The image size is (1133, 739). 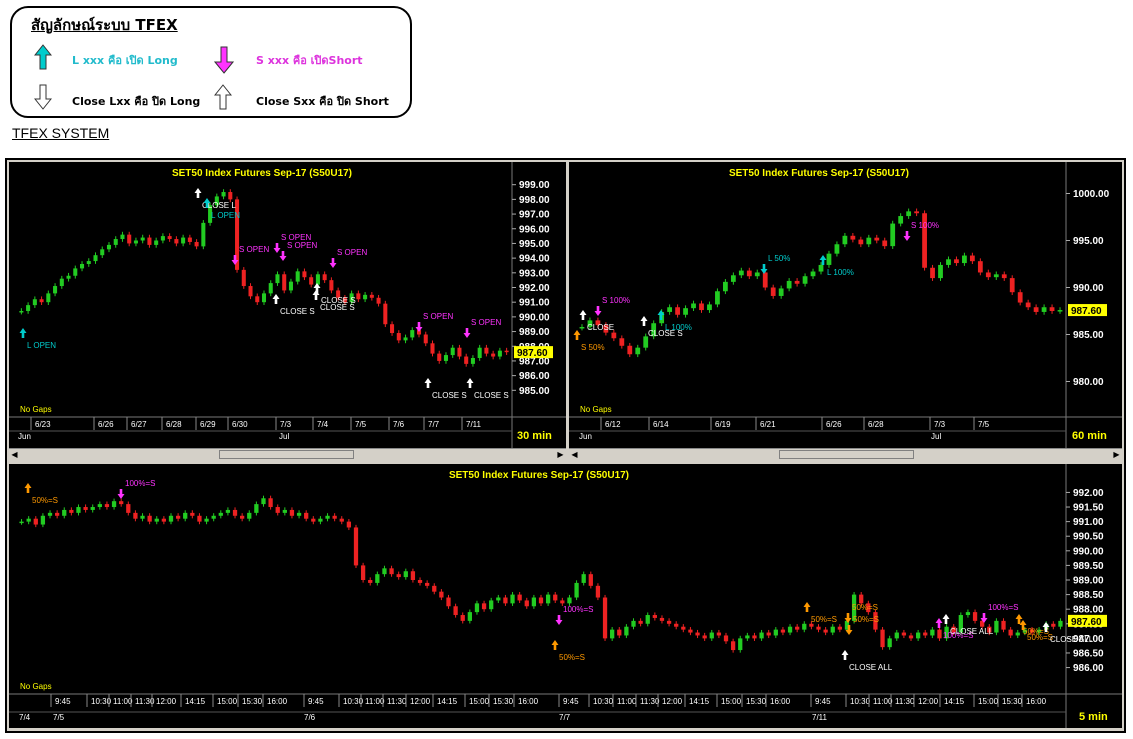 What do you see at coordinates (865, 607) in the screenshot?
I see `signal-label: 50%=S` at bounding box center [865, 607].